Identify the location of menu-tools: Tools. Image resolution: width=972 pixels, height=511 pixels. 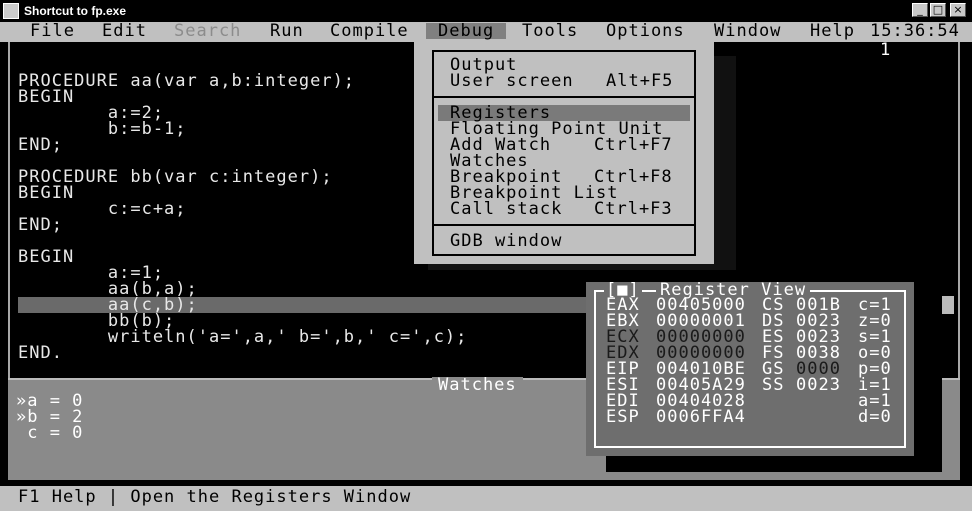
(550, 31).